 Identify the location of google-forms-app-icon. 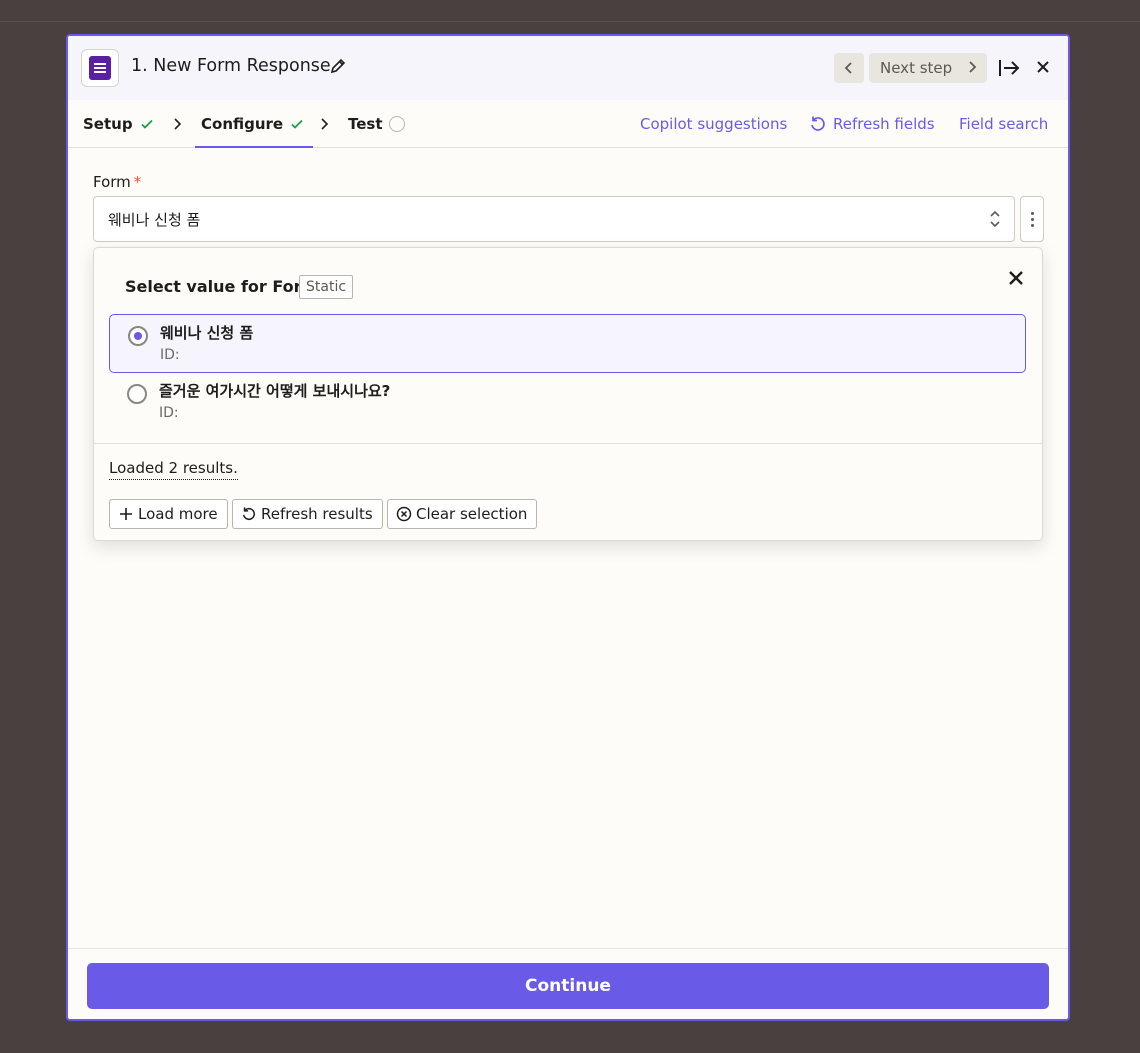
(100, 68).